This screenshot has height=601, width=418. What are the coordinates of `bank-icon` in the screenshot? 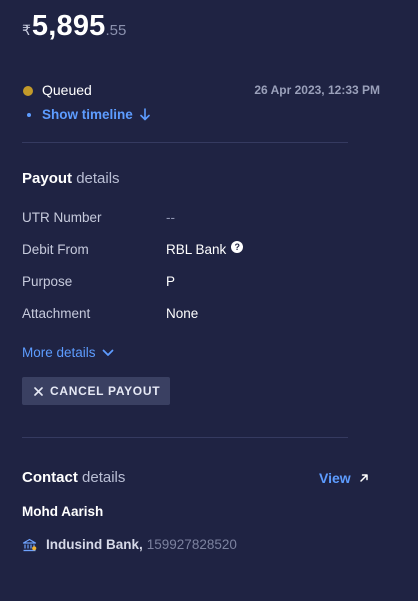 It's located at (29, 544).